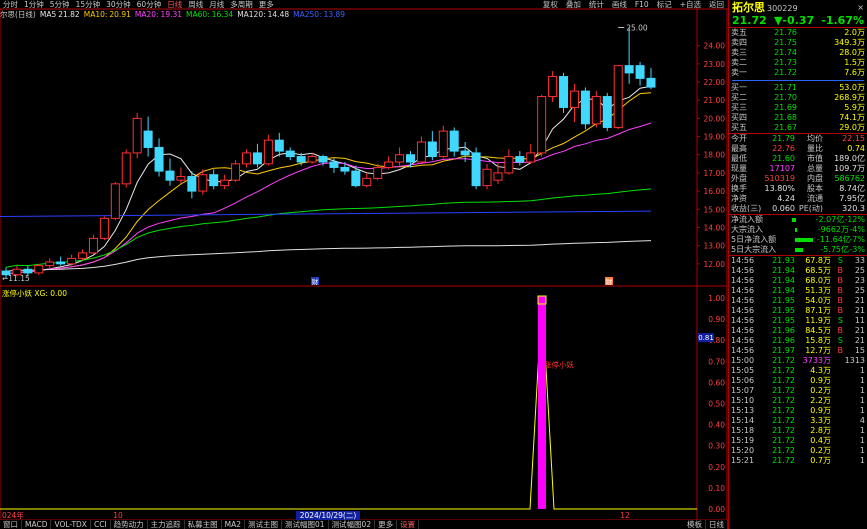  What do you see at coordinates (717, 524) in the screenshot?
I see `tabbar-right-button: 日线` at bounding box center [717, 524].